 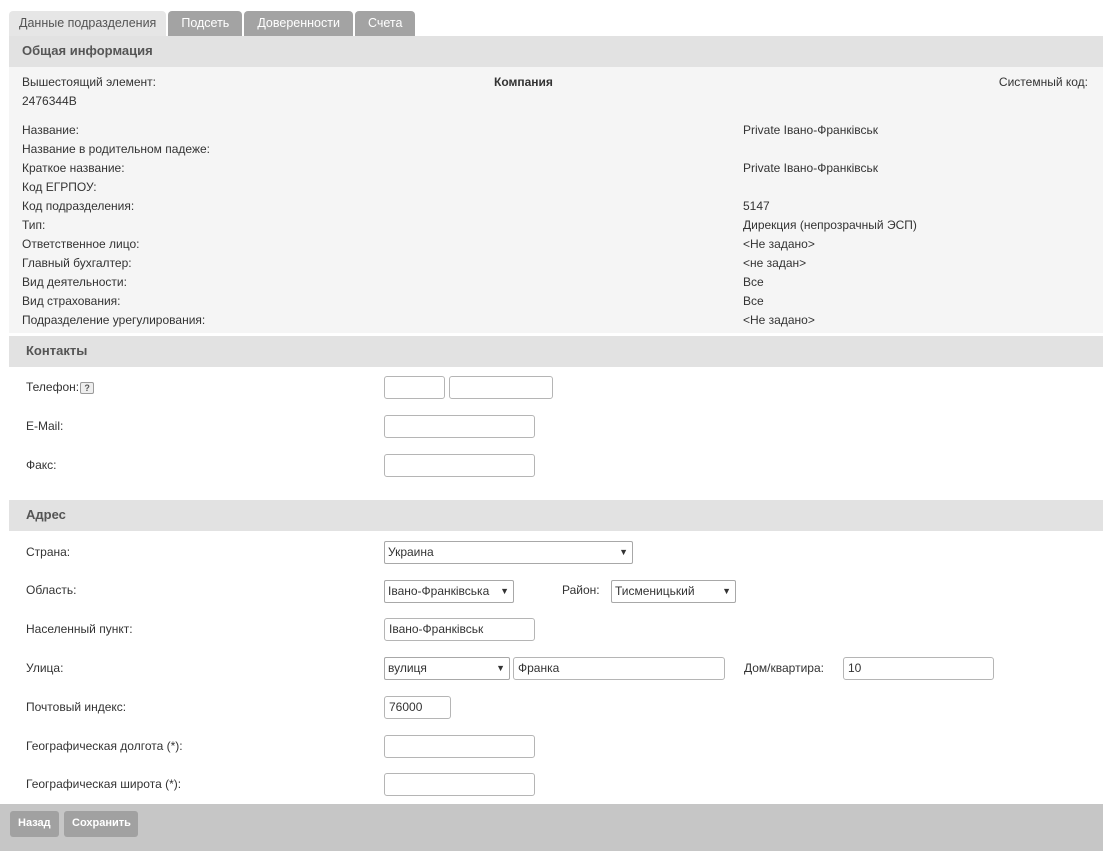 I want to click on district-select: Тисменицький ▼, so click(x=673, y=591).